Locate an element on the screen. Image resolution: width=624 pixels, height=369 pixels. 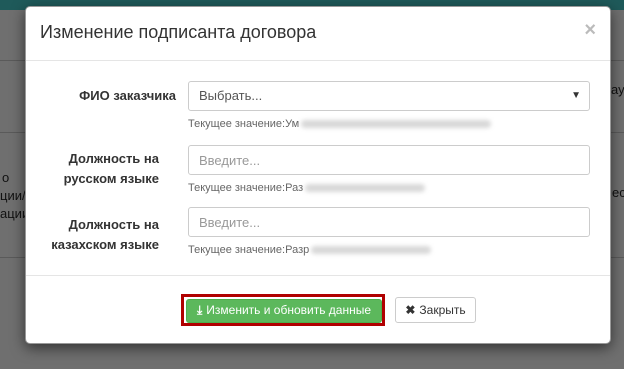
position-kz-label-line1: Должность на is located at coordinates (113, 224).